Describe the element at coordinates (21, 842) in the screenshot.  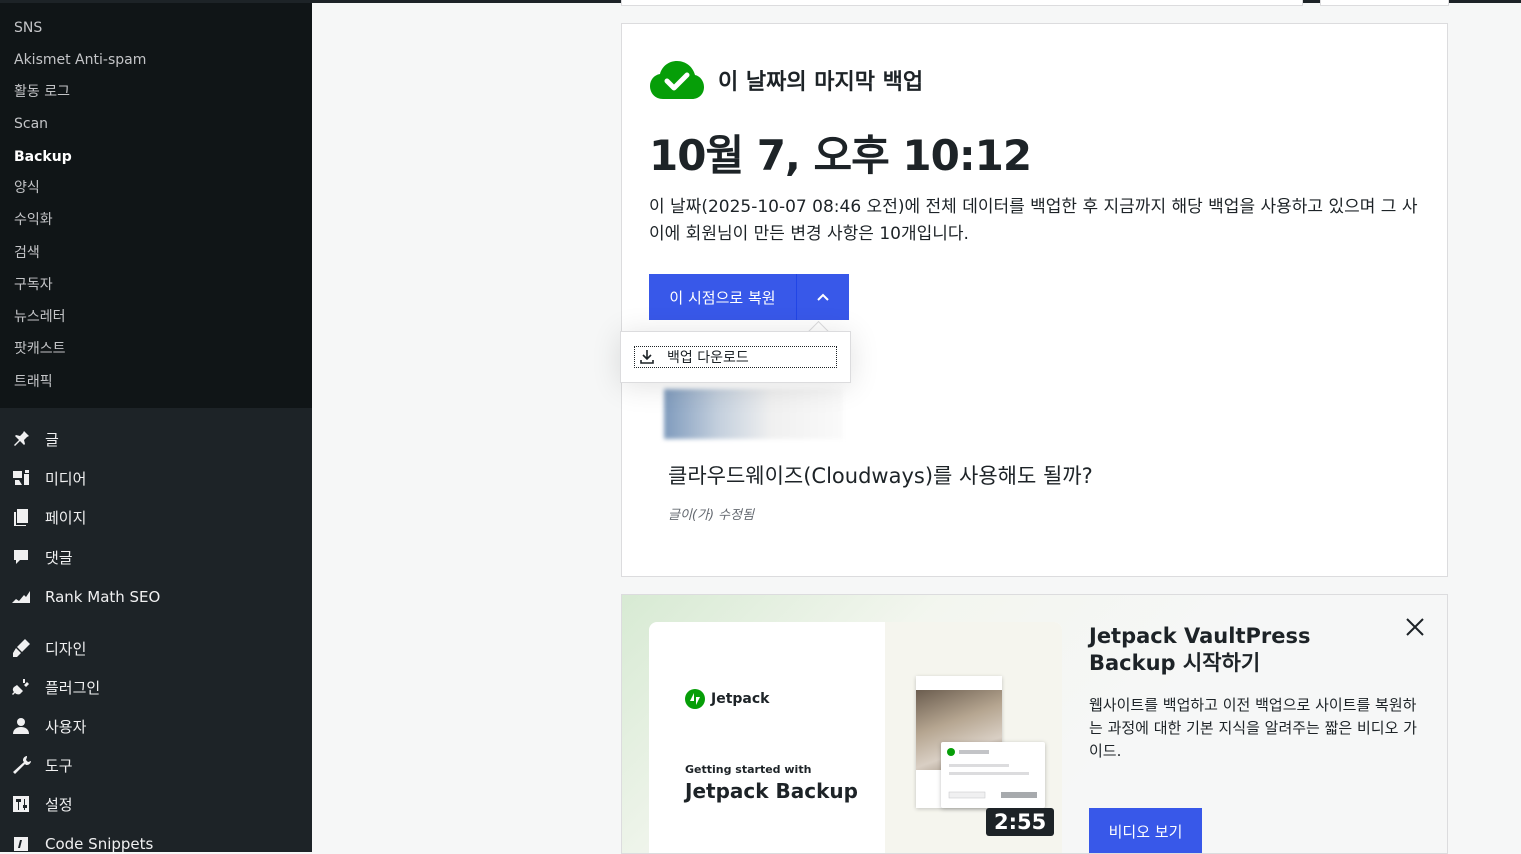
I see `code-icon` at that location.